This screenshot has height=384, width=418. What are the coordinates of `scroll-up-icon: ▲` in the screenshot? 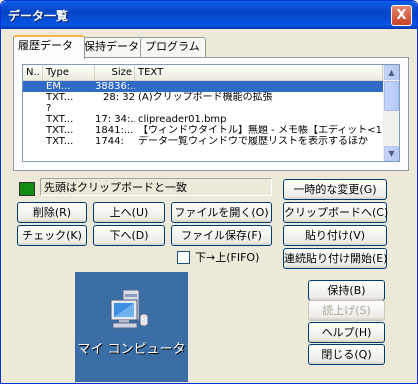 It's located at (391, 72).